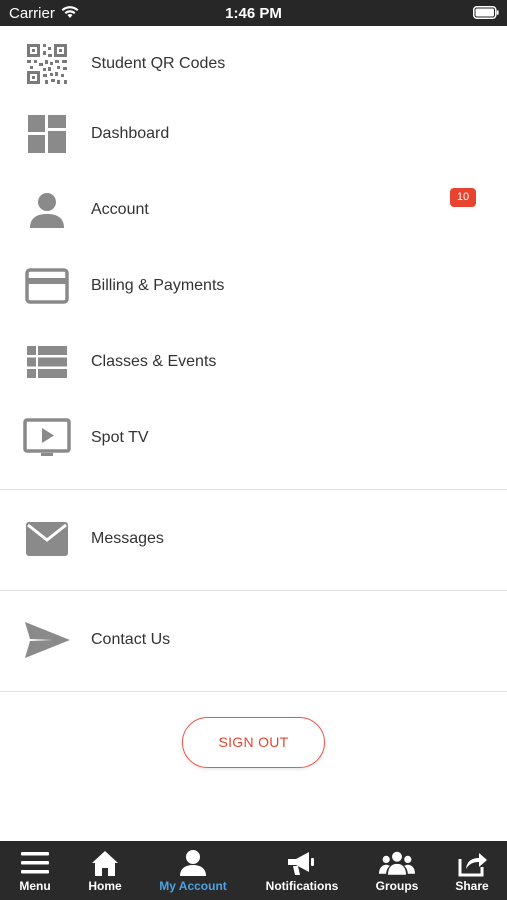 This screenshot has height=900, width=507. What do you see at coordinates (253, 539) in the screenshot?
I see `menu-item-messages: Messages` at bounding box center [253, 539].